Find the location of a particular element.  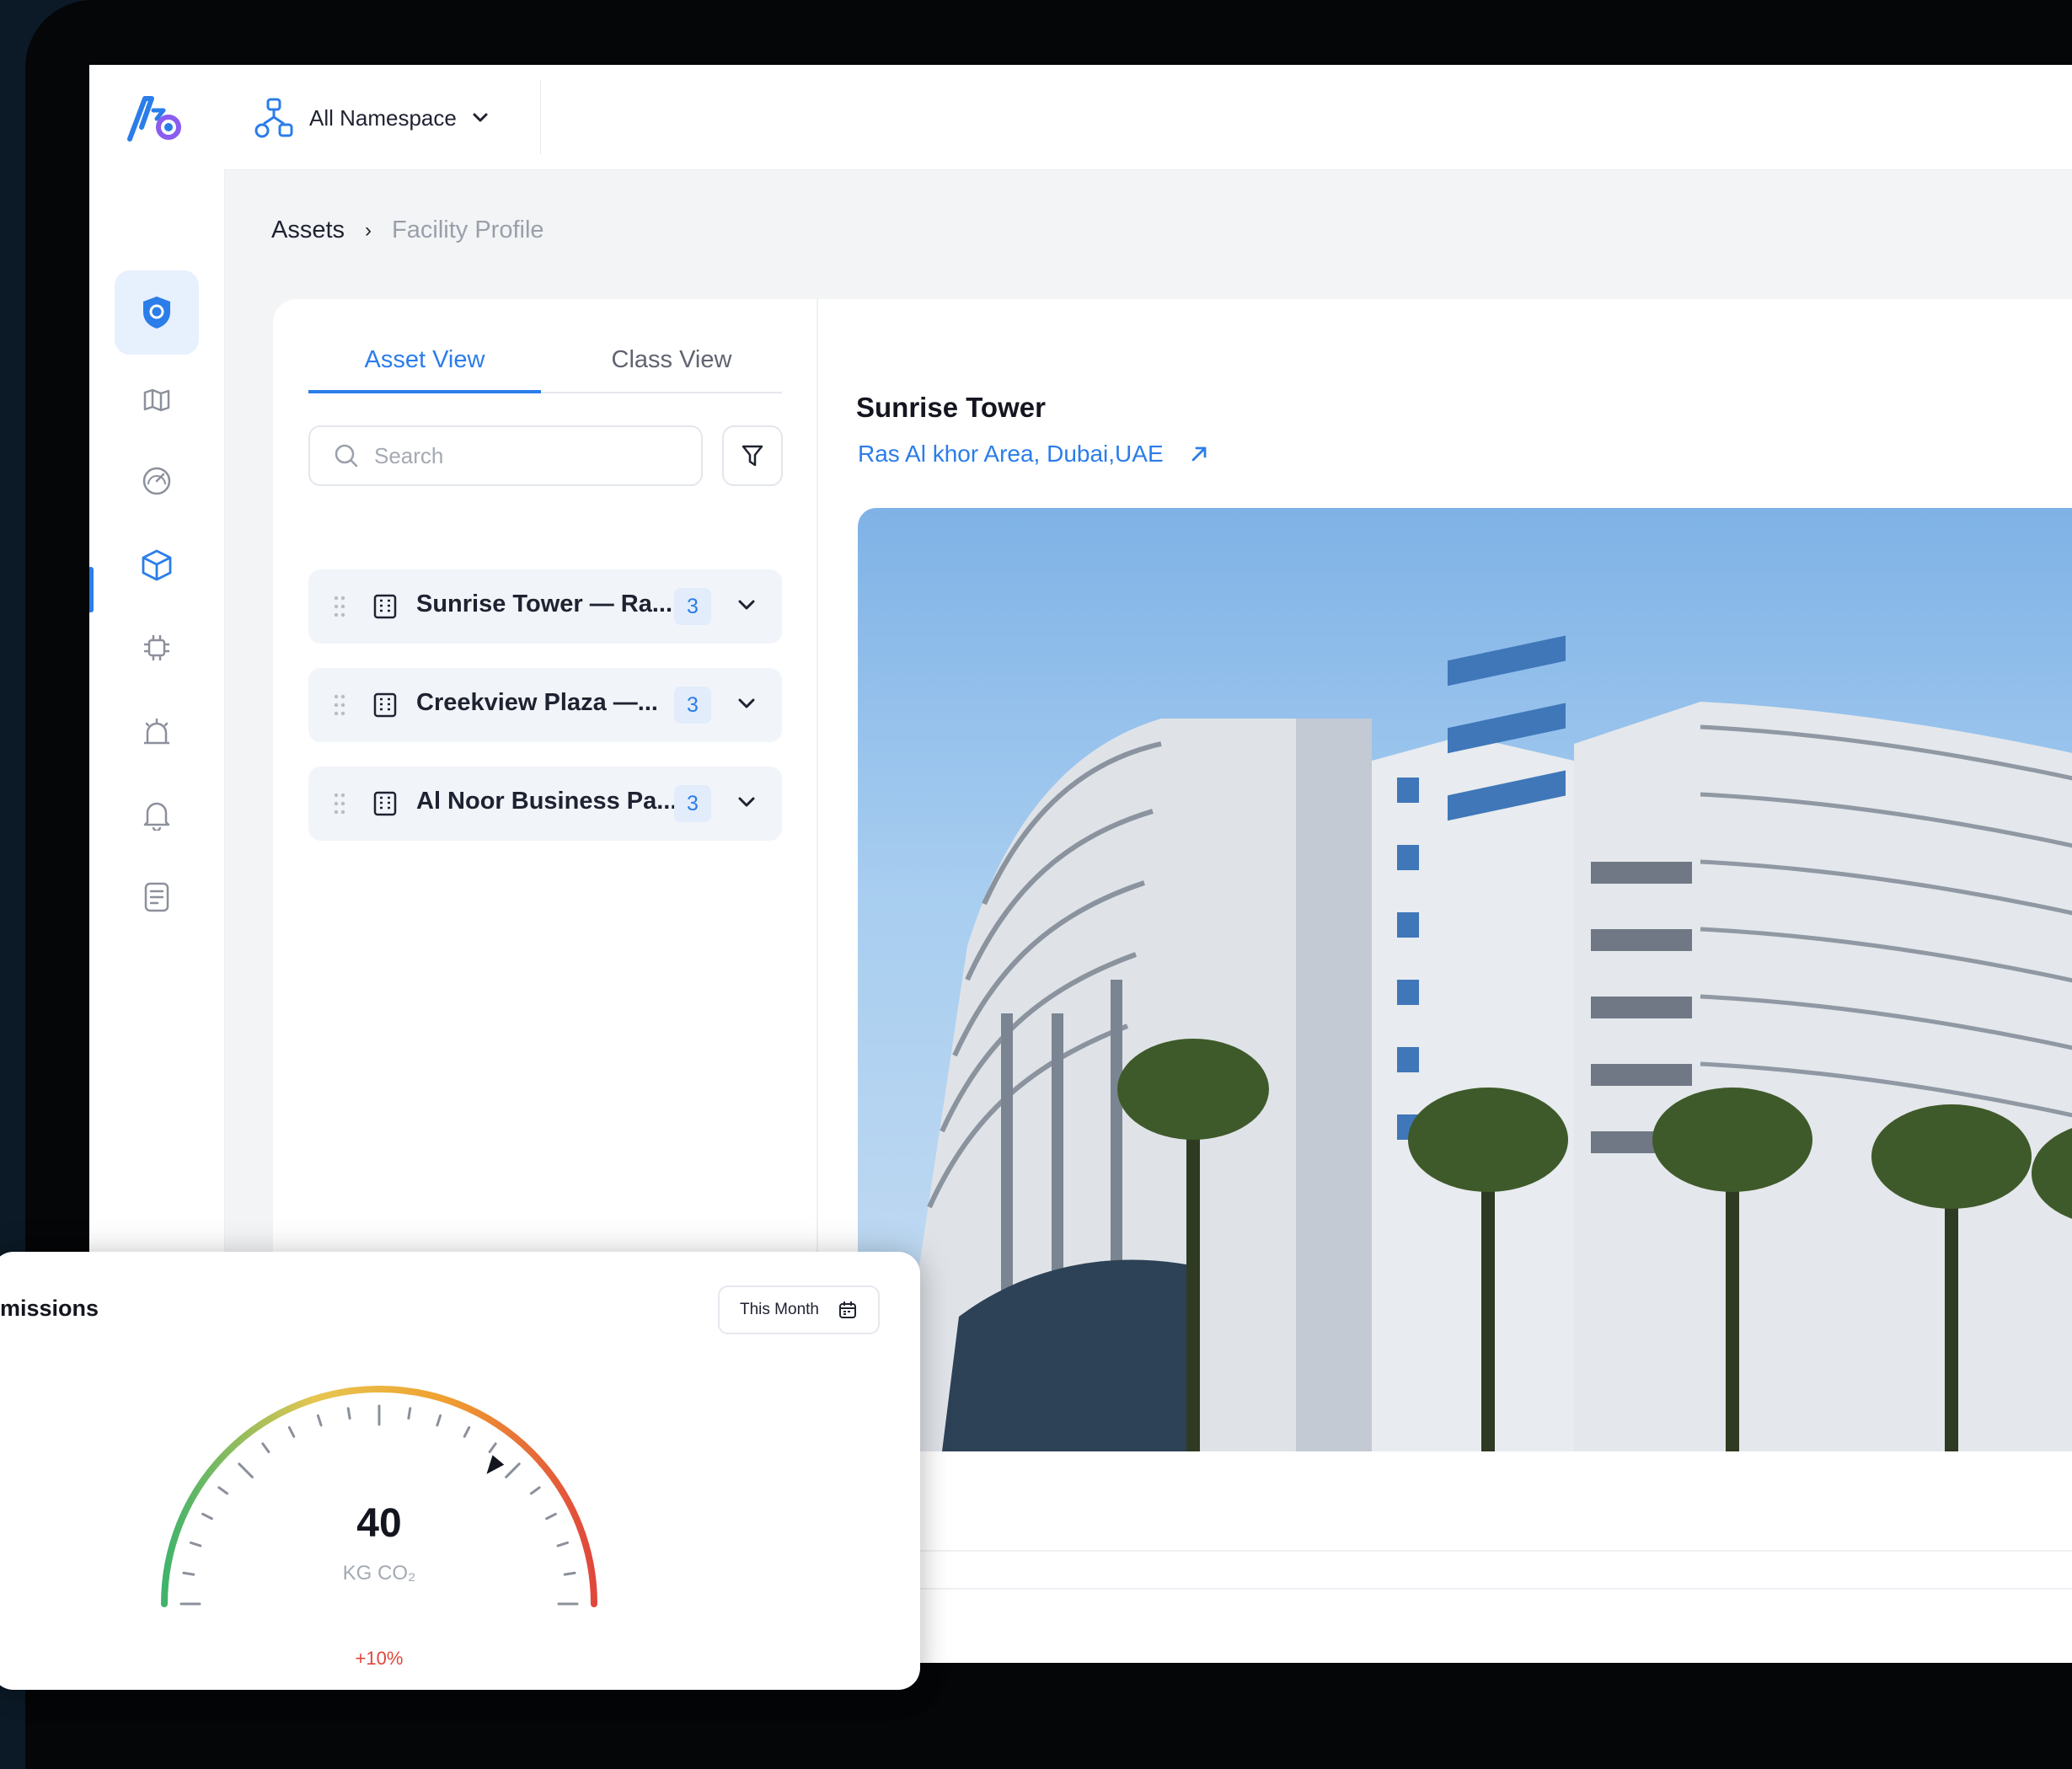

breadcrumb-assets: Assets is located at coordinates (308, 230).